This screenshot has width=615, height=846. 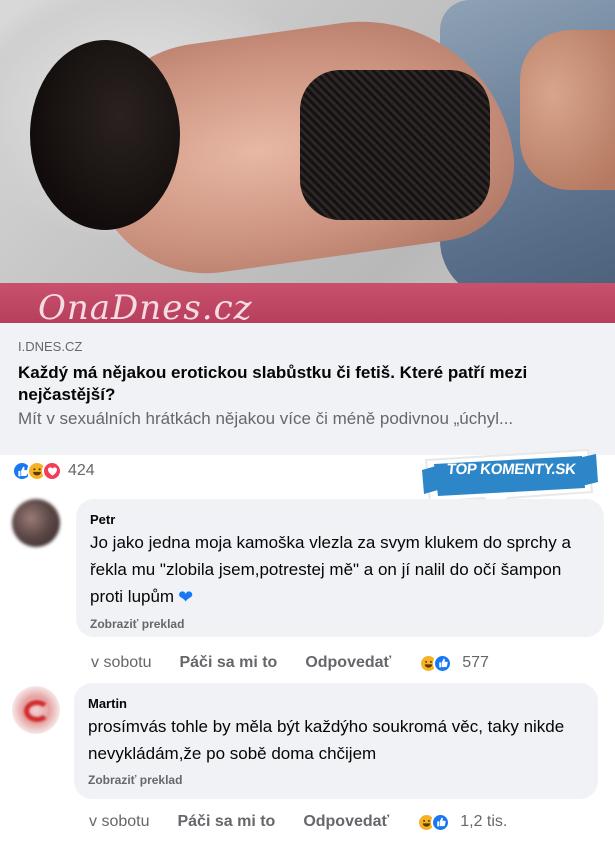 What do you see at coordinates (475, 662) in the screenshot?
I see `comment-reaction-count: 577` at bounding box center [475, 662].